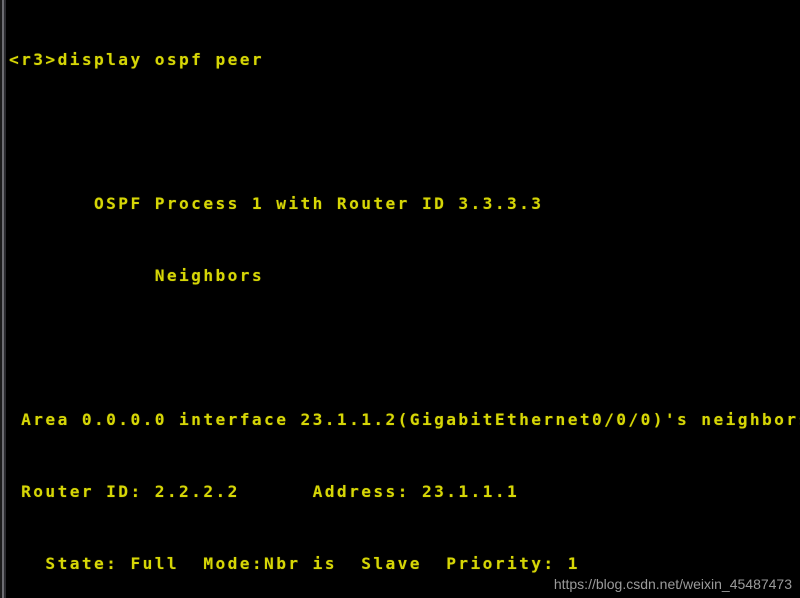 The width and height of the screenshot is (800, 598). I want to click on terminal-line-routerid-1: Router ID: 2.2.2.2 Address: 23.1.1.1, so click(264, 491).